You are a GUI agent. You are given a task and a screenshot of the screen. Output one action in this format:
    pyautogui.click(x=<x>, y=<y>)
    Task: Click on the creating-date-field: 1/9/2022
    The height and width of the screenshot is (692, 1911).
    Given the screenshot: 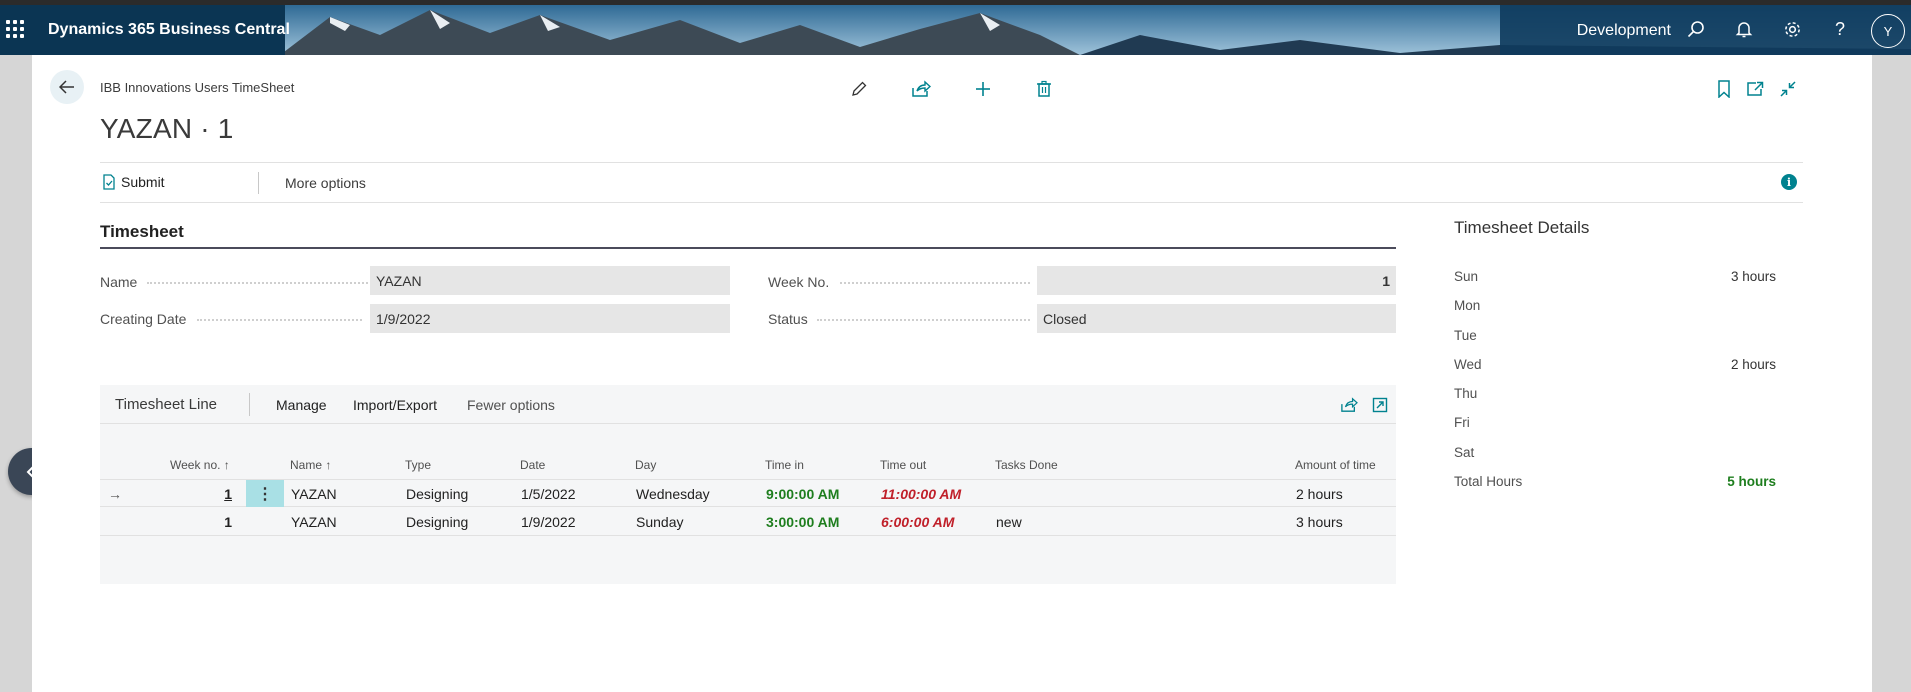 What is the action you would take?
    pyautogui.click(x=550, y=318)
    